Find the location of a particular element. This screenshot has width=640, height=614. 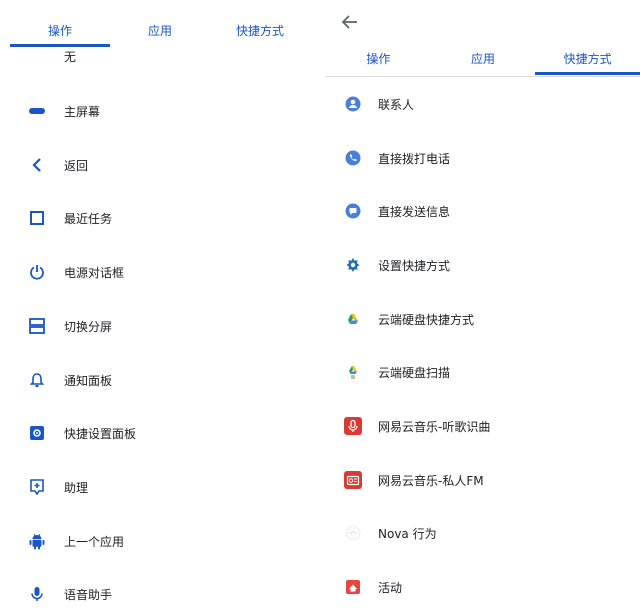

action-label: 语音助手 is located at coordinates (88, 594).